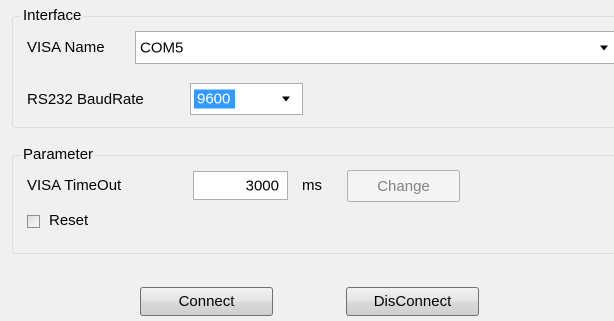  What do you see at coordinates (66, 47) in the screenshot?
I see `visa-name-label: VISA Name` at bounding box center [66, 47].